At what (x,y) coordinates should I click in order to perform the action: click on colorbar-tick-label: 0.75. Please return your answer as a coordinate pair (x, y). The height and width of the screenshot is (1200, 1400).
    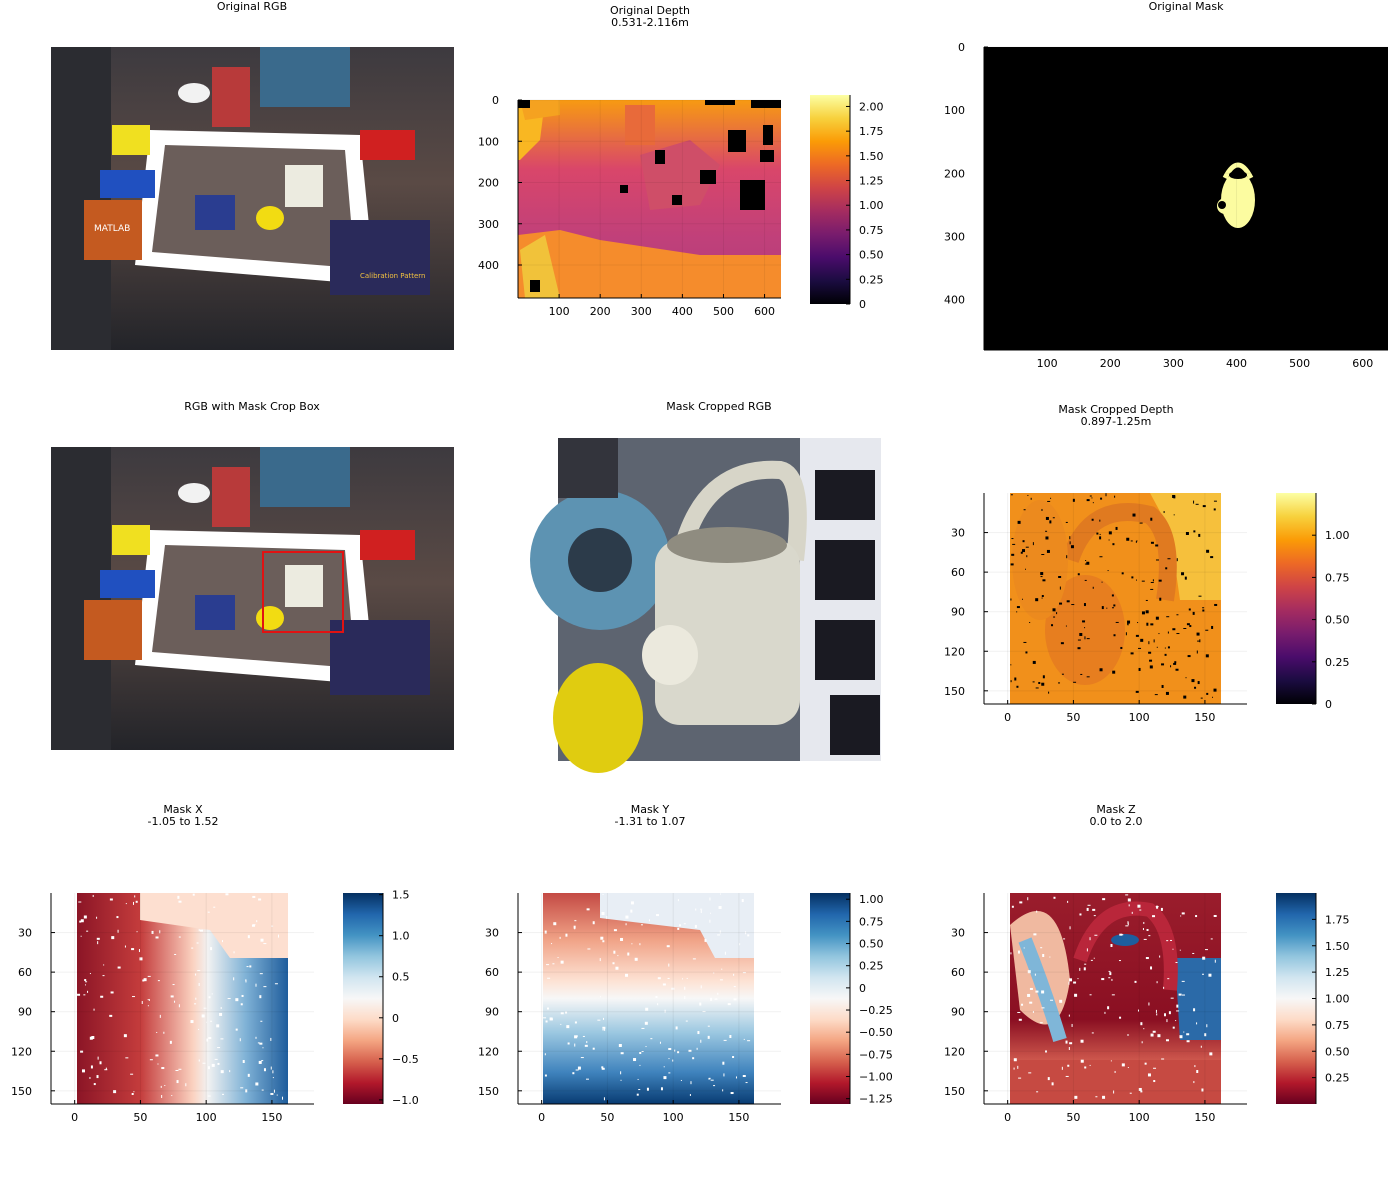
    Looking at the image, I should click on (1337, 1025).